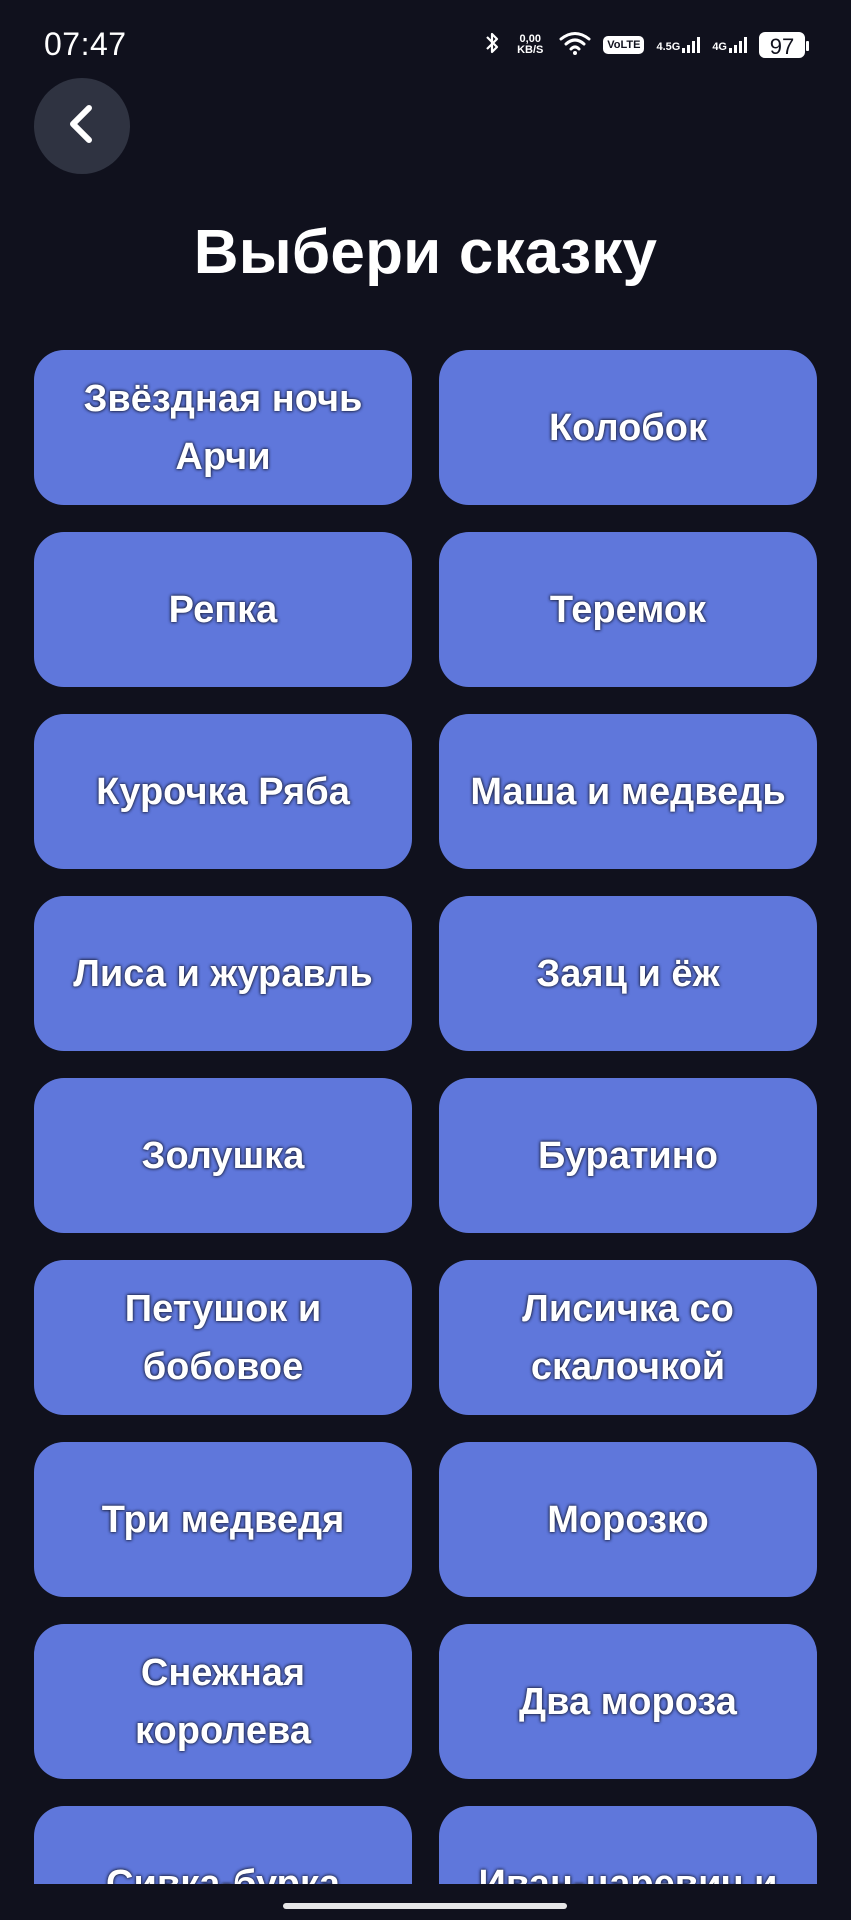 The width and height of the screenshot is (851, 1920). I want to click on home-indicator, so click(425, 1906).